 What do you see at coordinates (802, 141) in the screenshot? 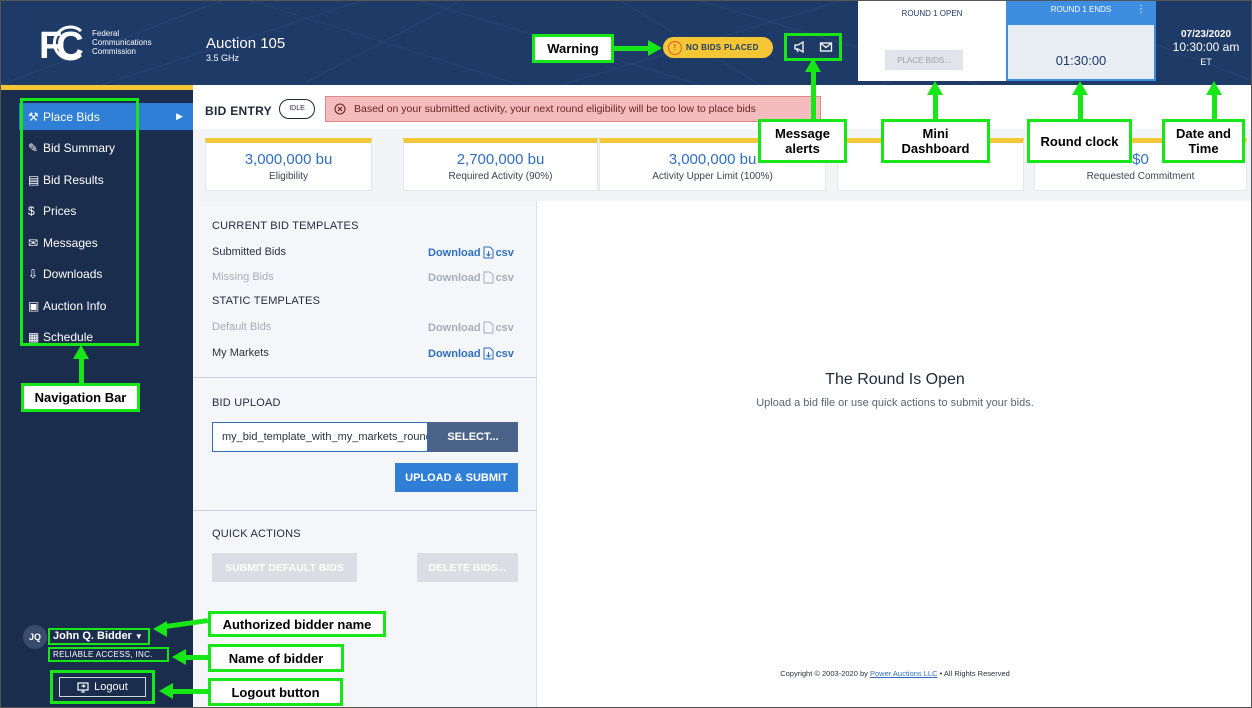
I see `callout-message-alerts: Message alerts` at bounding box center [802, 141].